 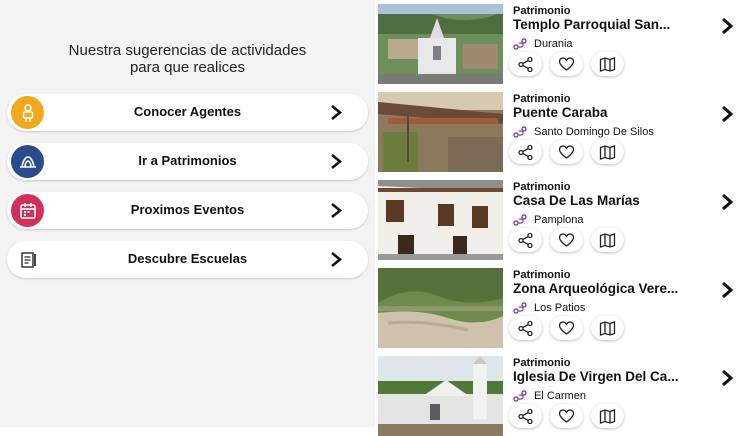 I want to click on action-label: Conocer Agentes, so click(x=187, y=111).